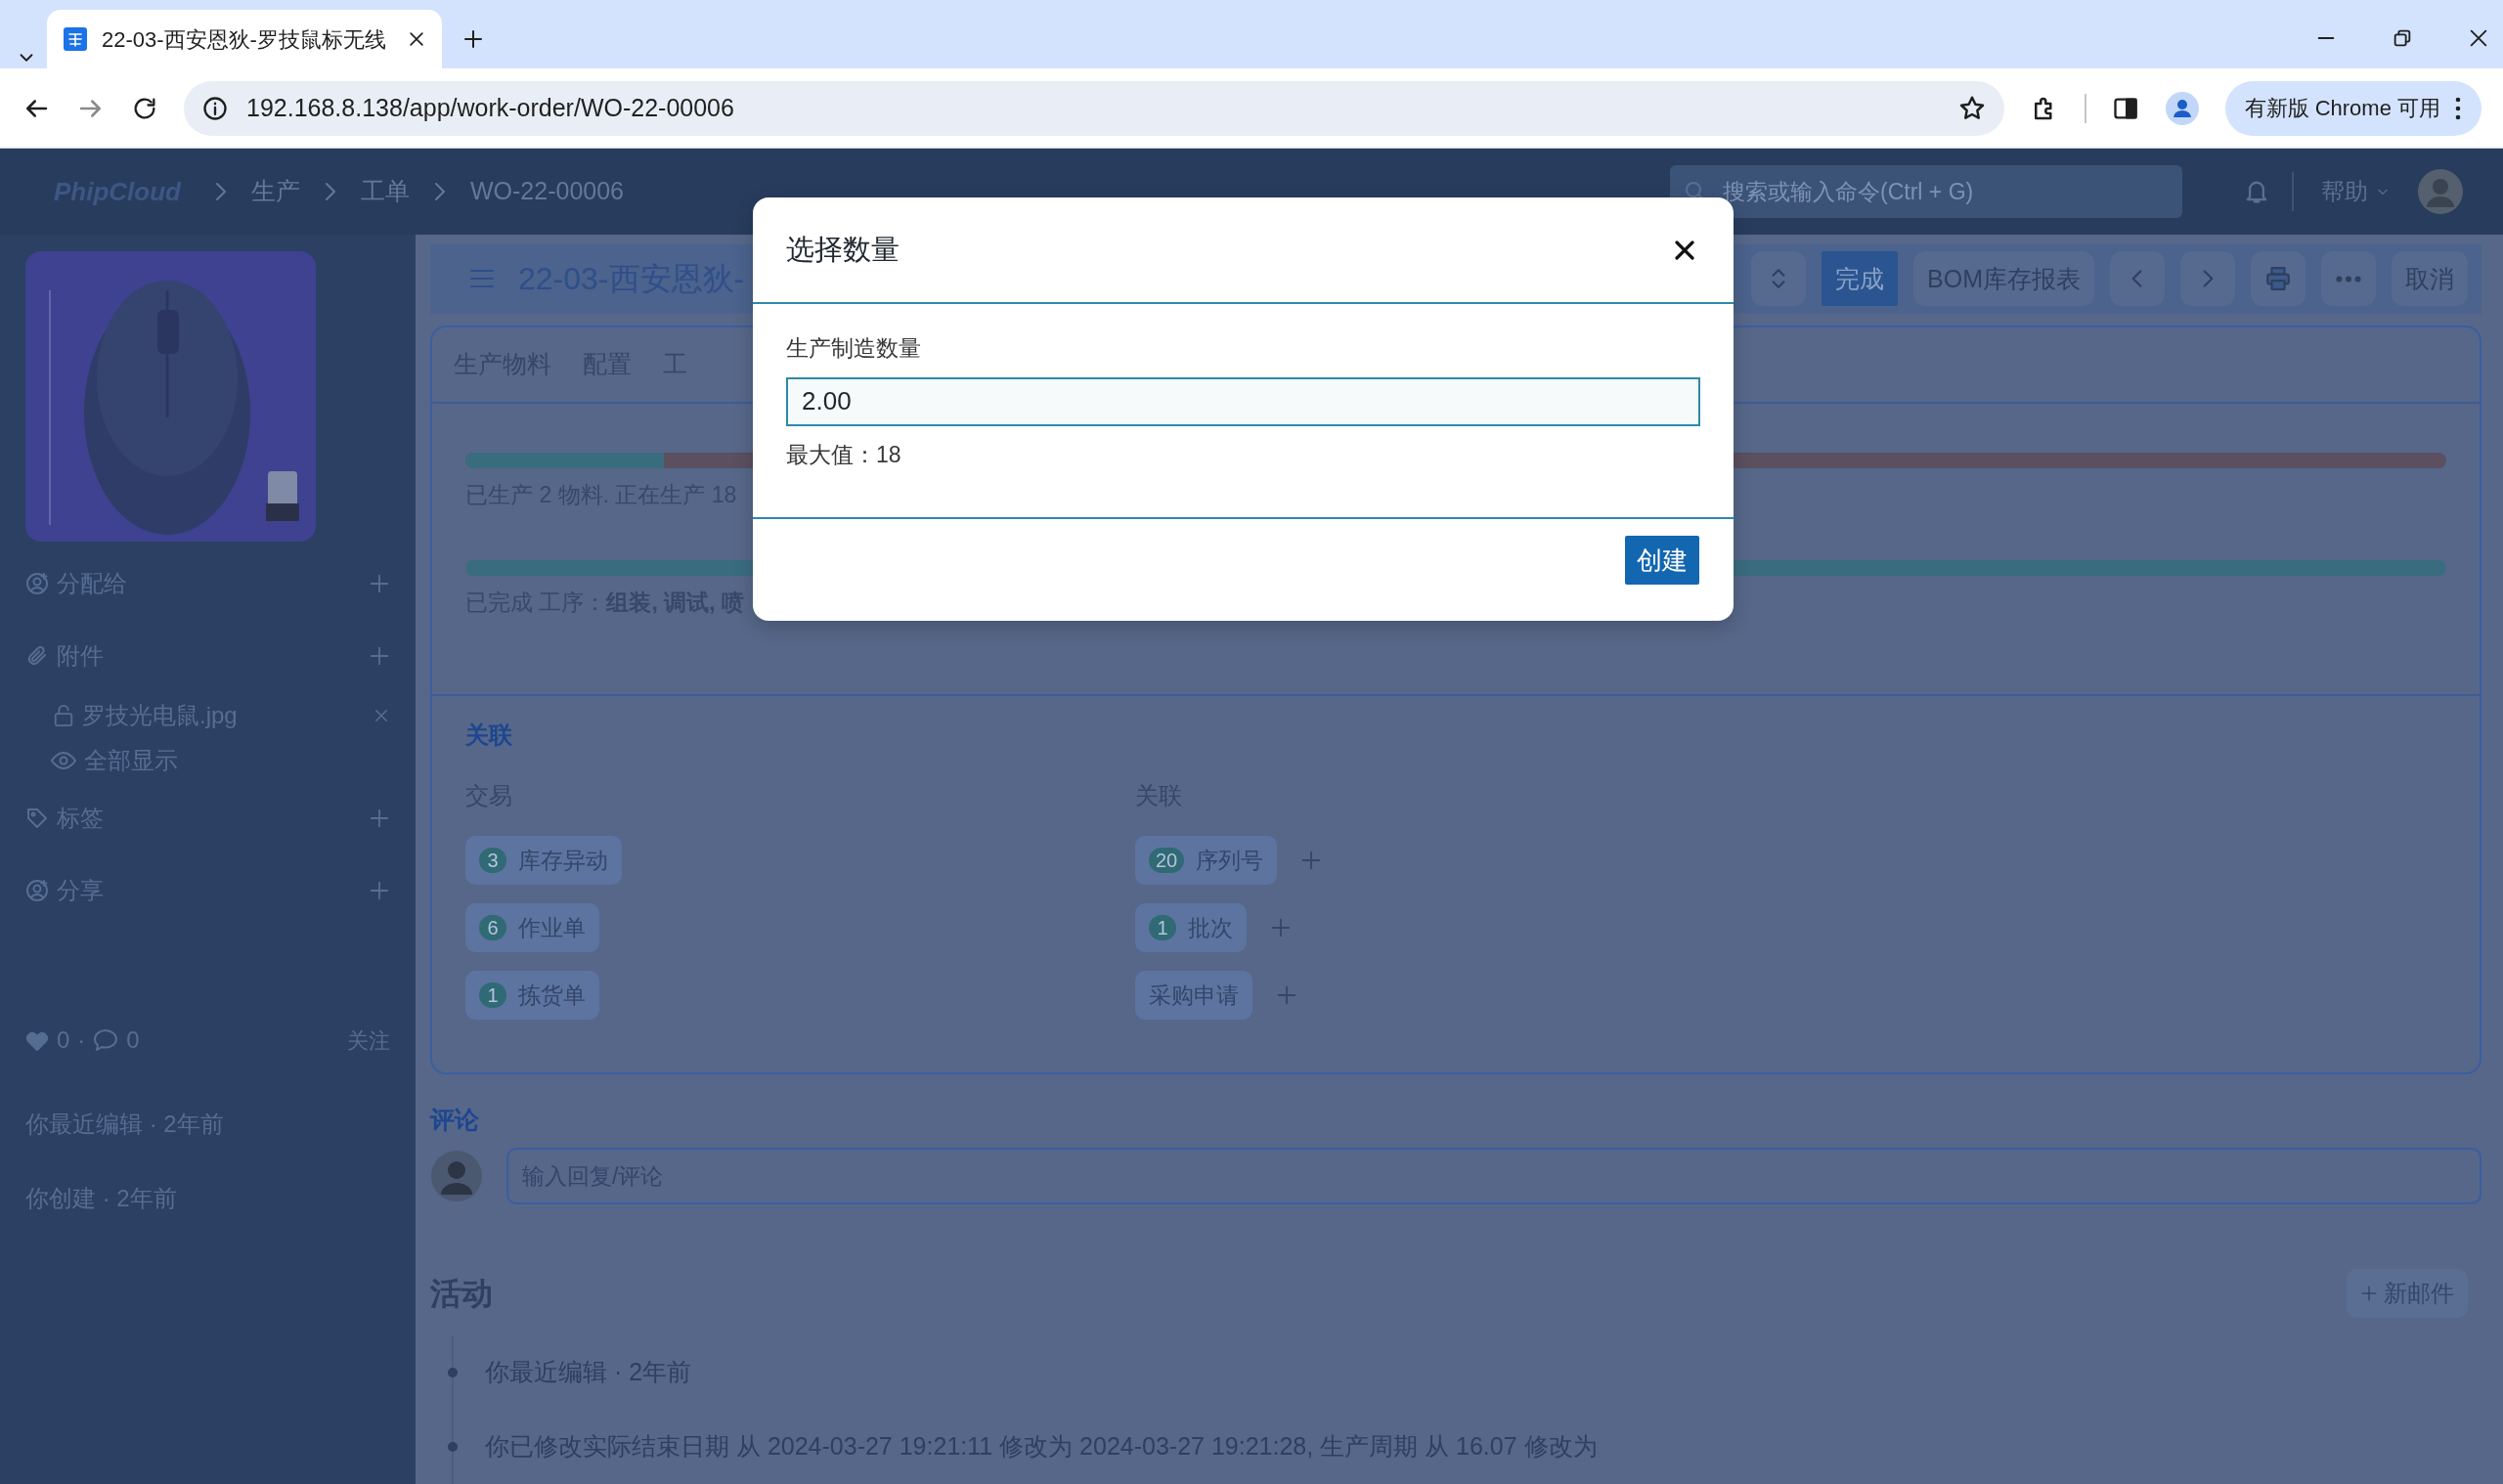  What do you see at coordinates (489, 735) in the screenshot?
I see `section-title: 关联` at bounding box center [489, 735].